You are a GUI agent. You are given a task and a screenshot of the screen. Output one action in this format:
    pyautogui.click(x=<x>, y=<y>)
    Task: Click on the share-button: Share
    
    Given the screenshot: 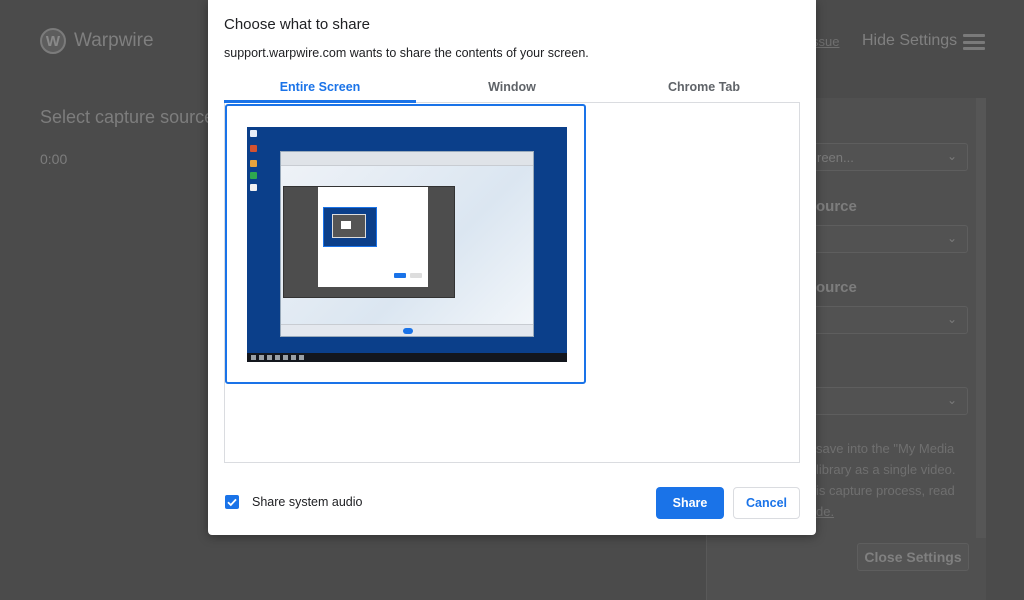 What is the action you would take?
    pyautogui.click(x=690, y=503)
    